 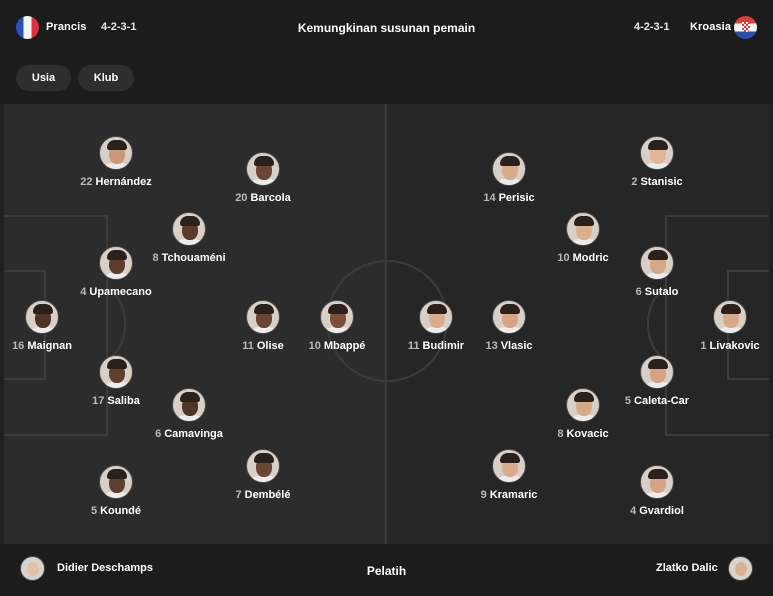 What do you see at coordinates (238, 495) in the screenshot?
I see `player-number: 7` at bounding box center [238, 495].